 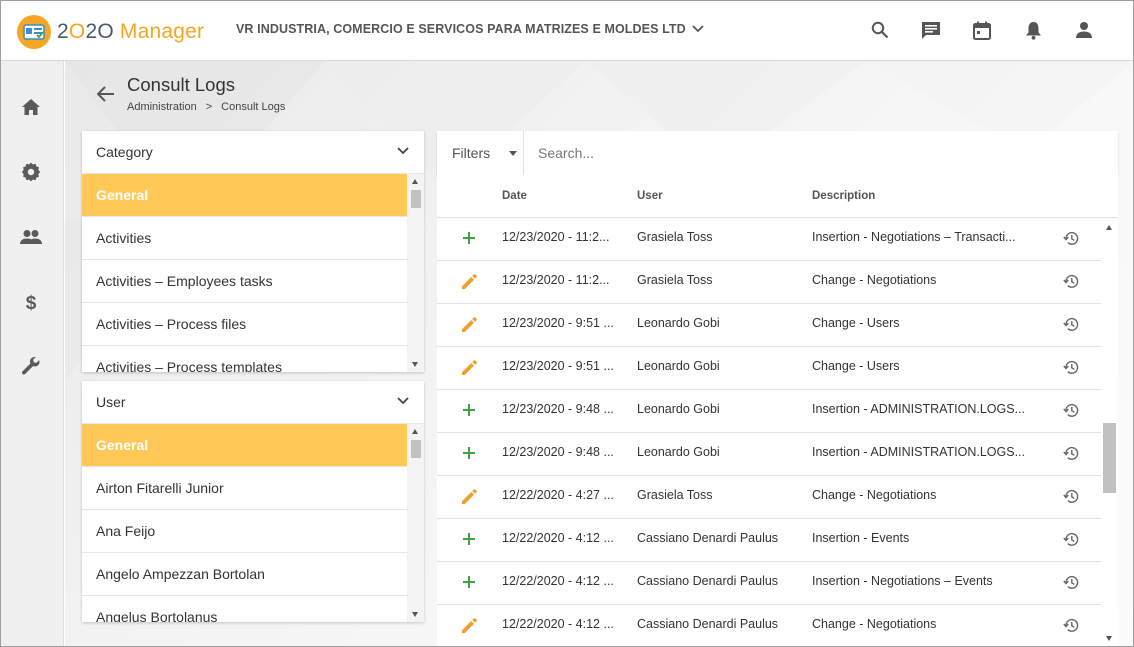 What do you see at coordinates (253, 152) in the screenshot?
I see `category-dropdown: Category` at bounding box center [253, 152].